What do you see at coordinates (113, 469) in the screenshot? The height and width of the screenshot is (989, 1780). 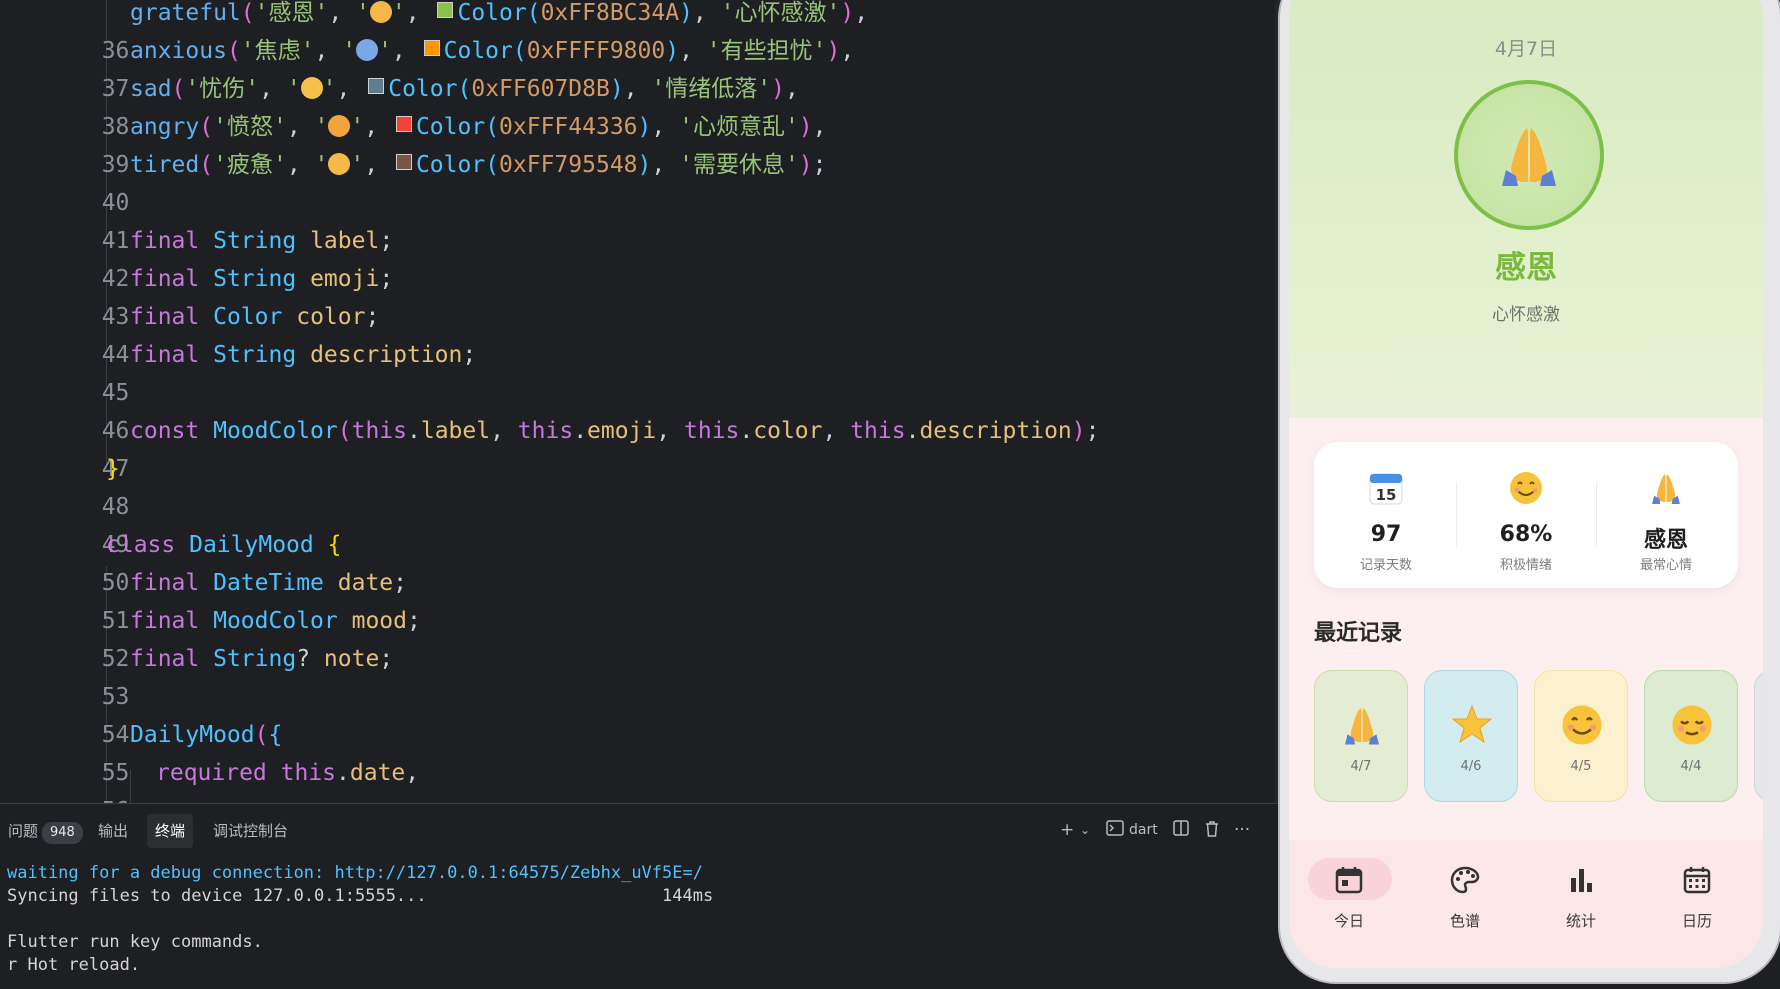 I see `code-text: }` at bounding box center [113, 469].